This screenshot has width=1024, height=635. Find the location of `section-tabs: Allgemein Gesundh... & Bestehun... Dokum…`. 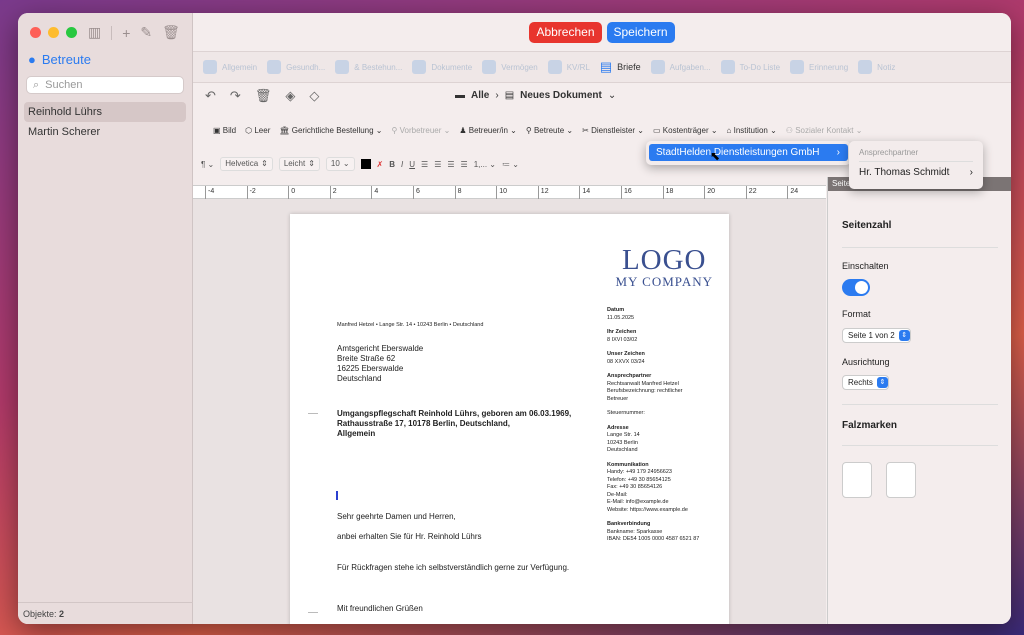

section-tabs: Allgemein Gesundh... & Bestehun... Dokum… is located at coordinates (602, 67).